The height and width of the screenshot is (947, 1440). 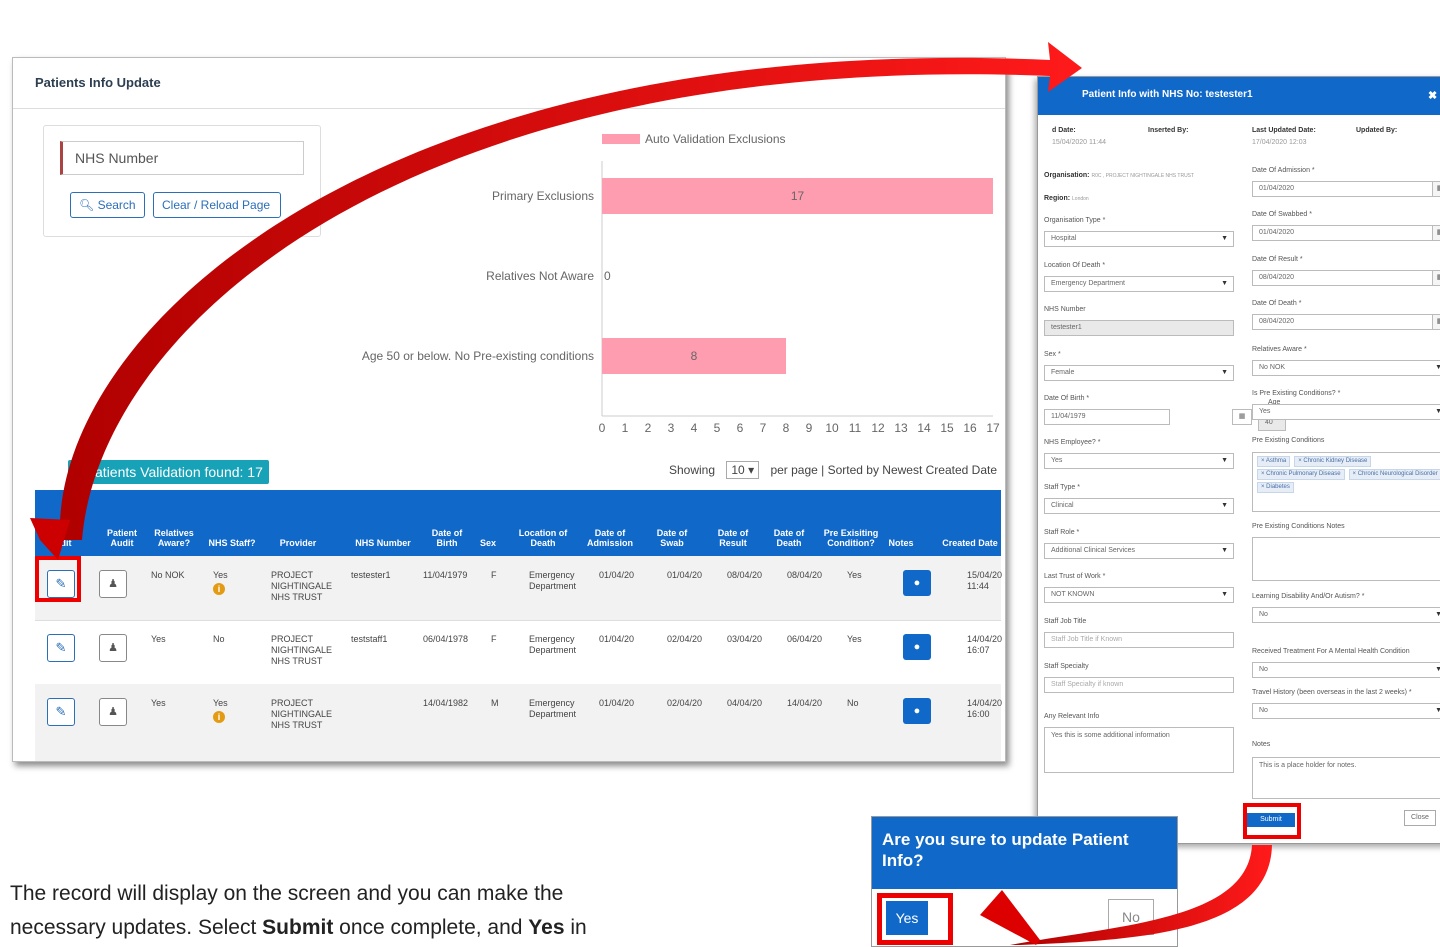 I want to click on close-button: Close, so click(x=1420, y=818).